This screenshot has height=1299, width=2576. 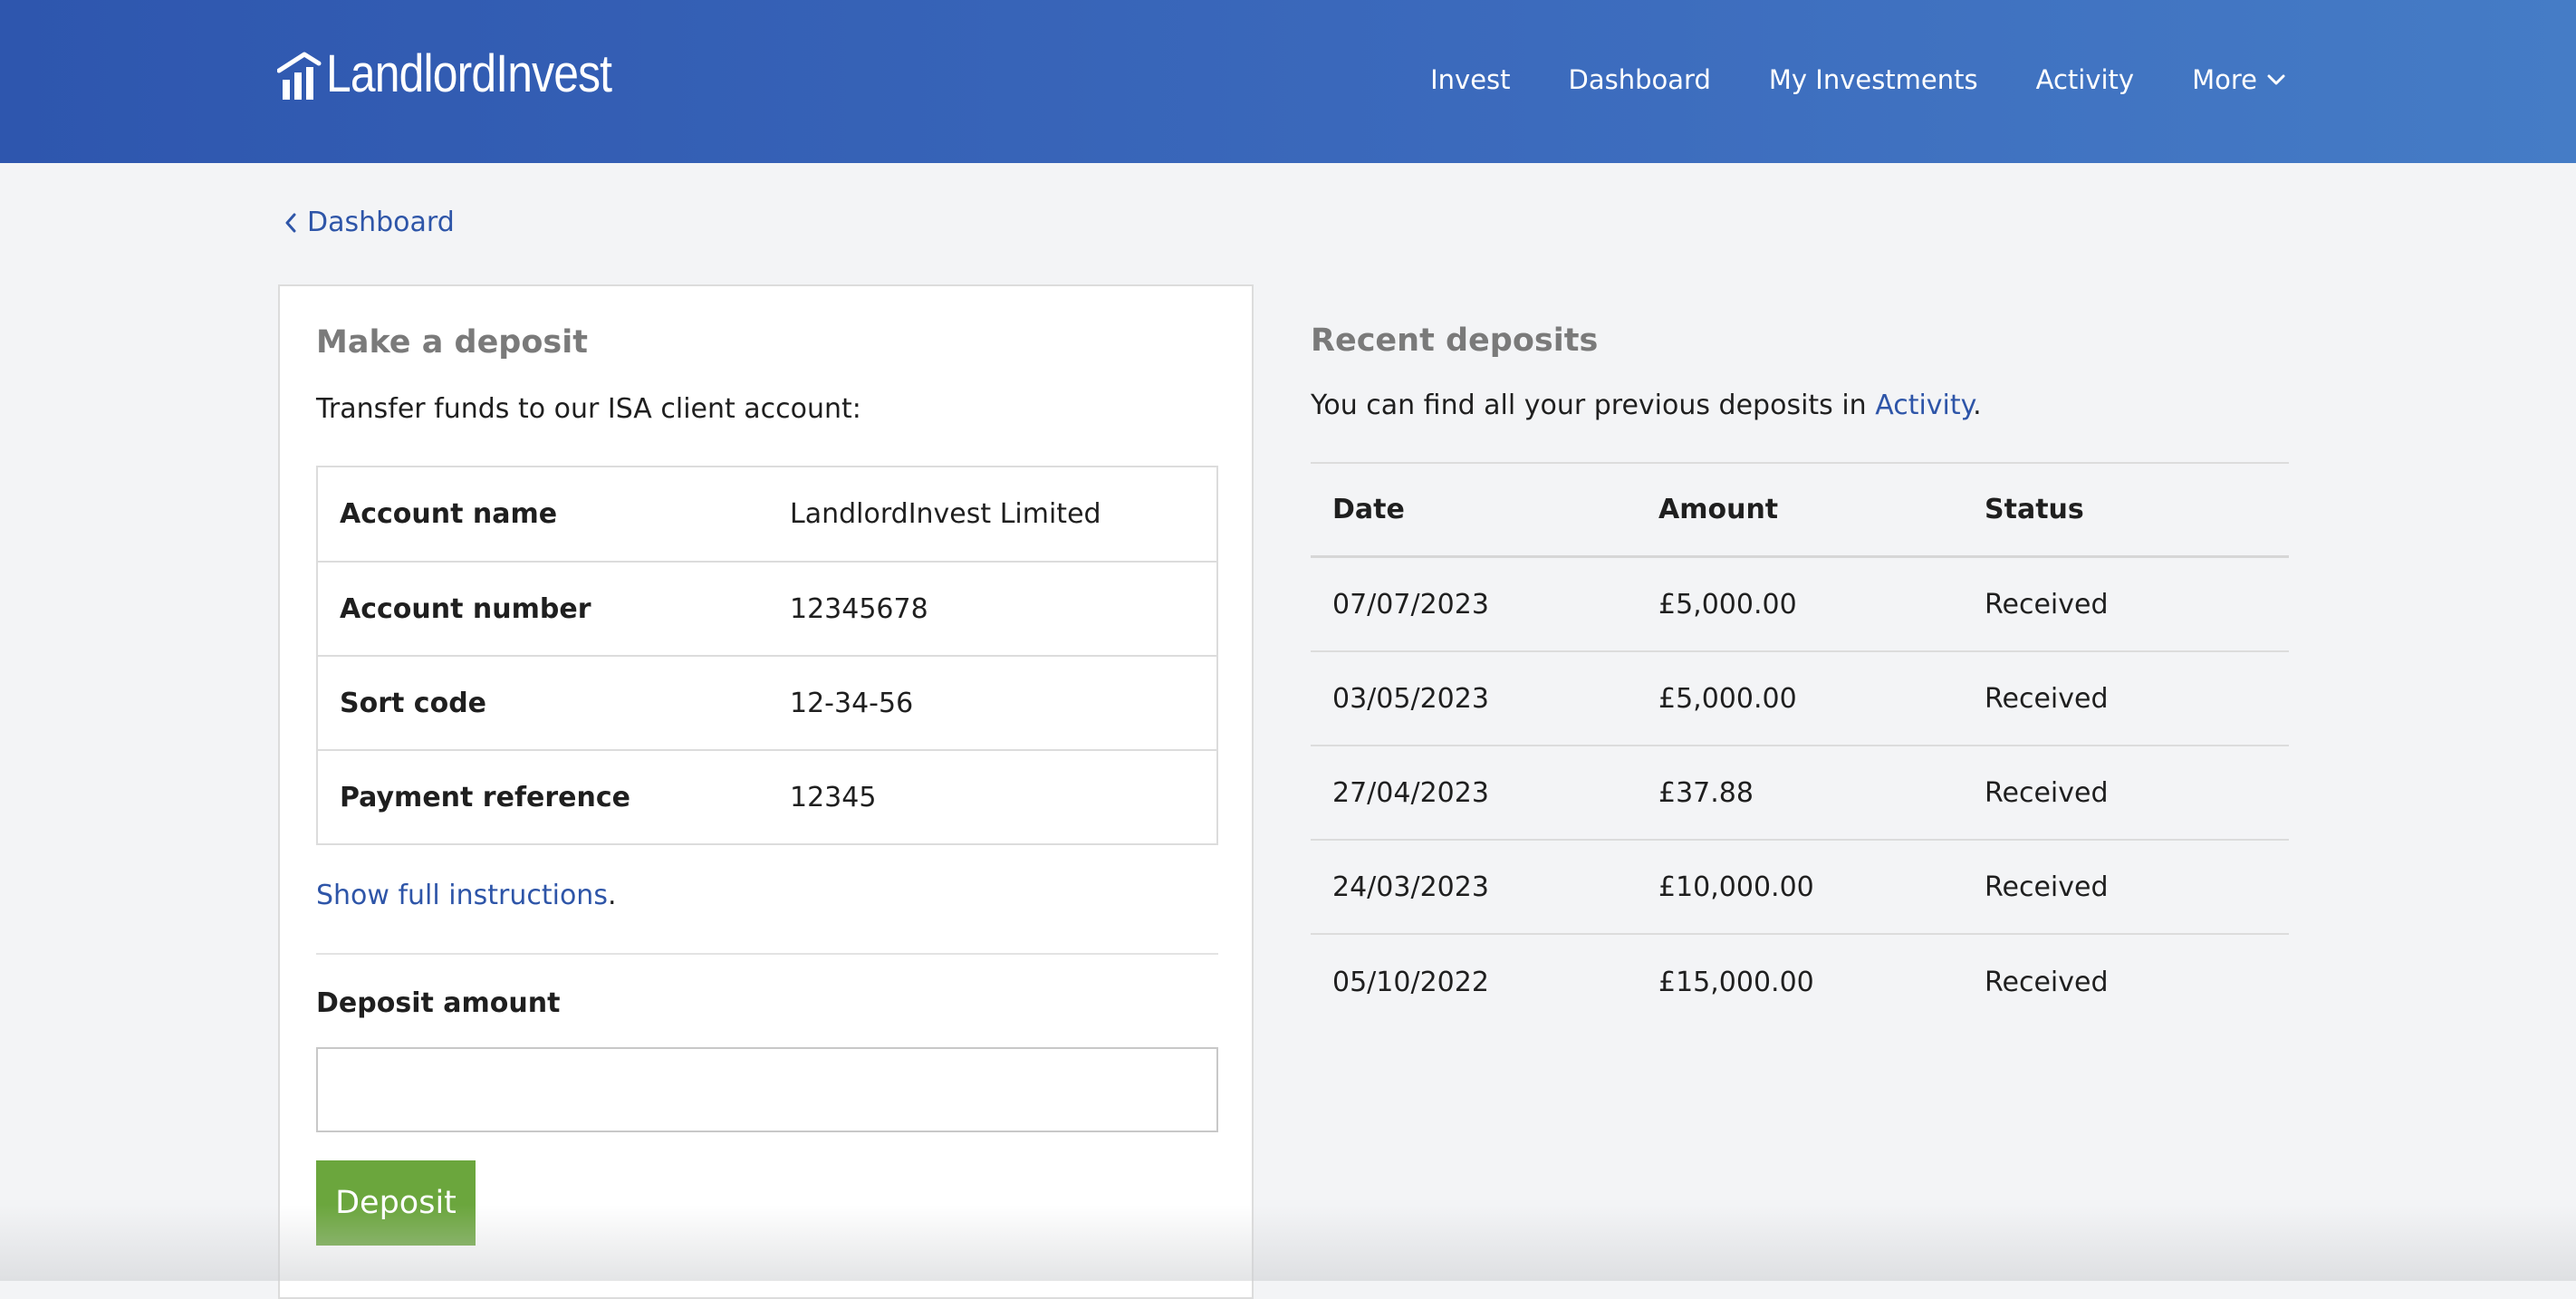 I want to click on chevron-left-icon, so click(x=290, y=223).